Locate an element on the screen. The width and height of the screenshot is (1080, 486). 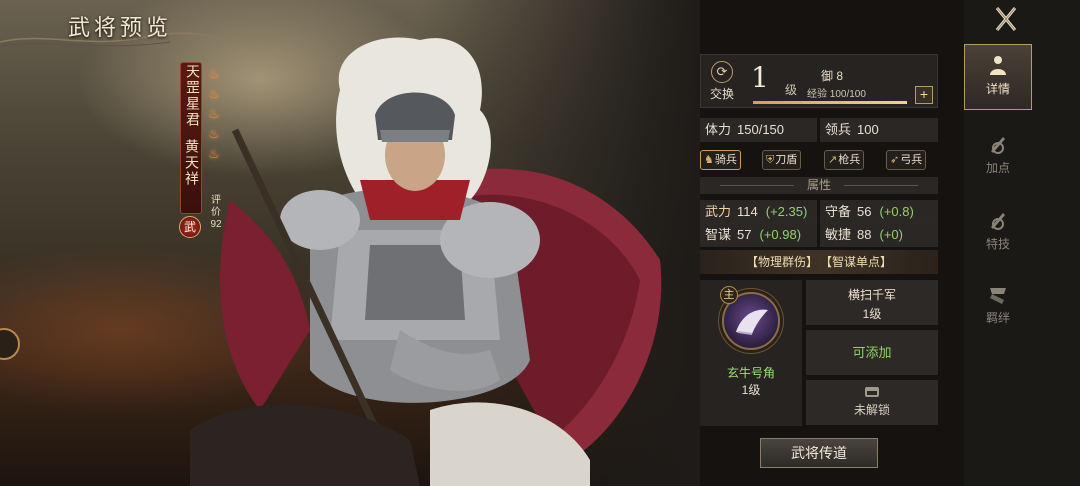
attr-label: 武力 is located at coordinates (718, 211).